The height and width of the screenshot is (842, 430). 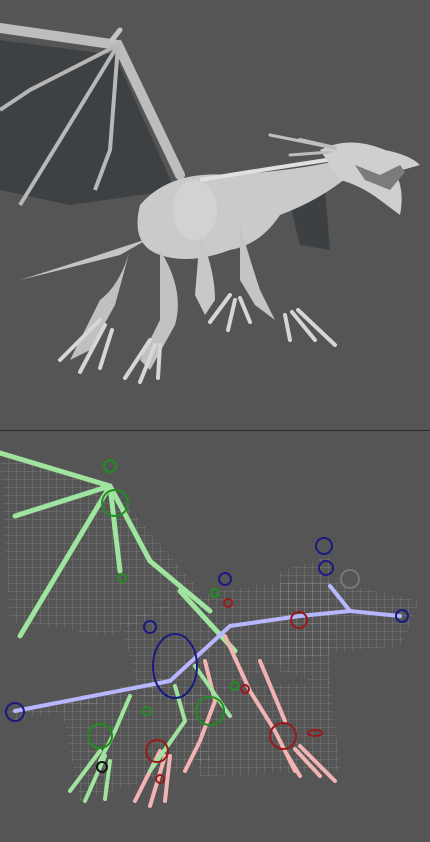 I want to click on right-wing-mesh, so click(x=305, y=621).